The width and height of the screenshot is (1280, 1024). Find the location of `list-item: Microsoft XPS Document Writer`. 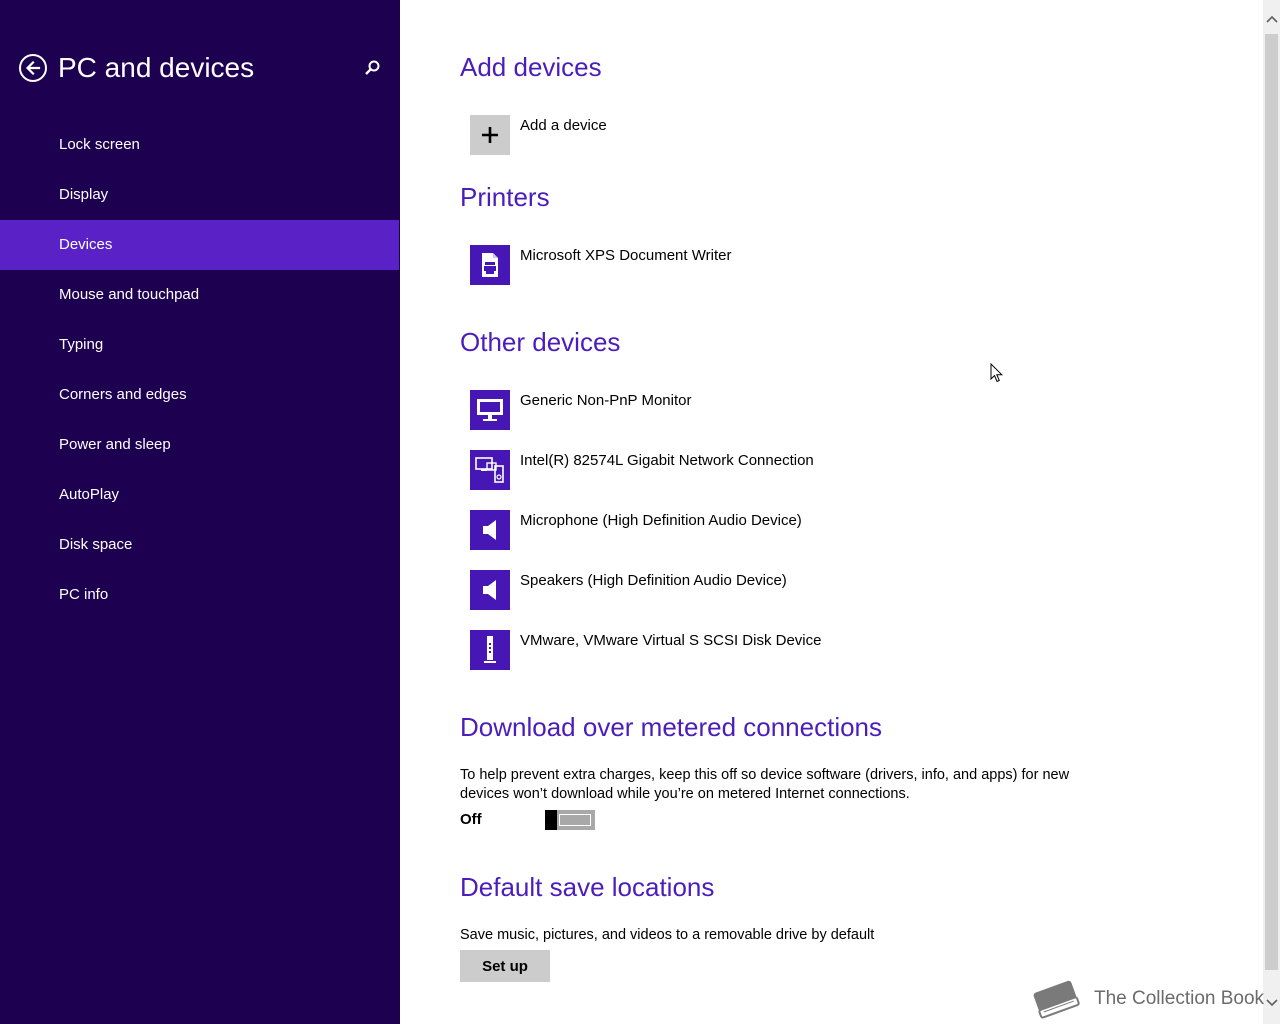

list-item: Microsoft XPS Document Writer is located at coordinates (820, 265).